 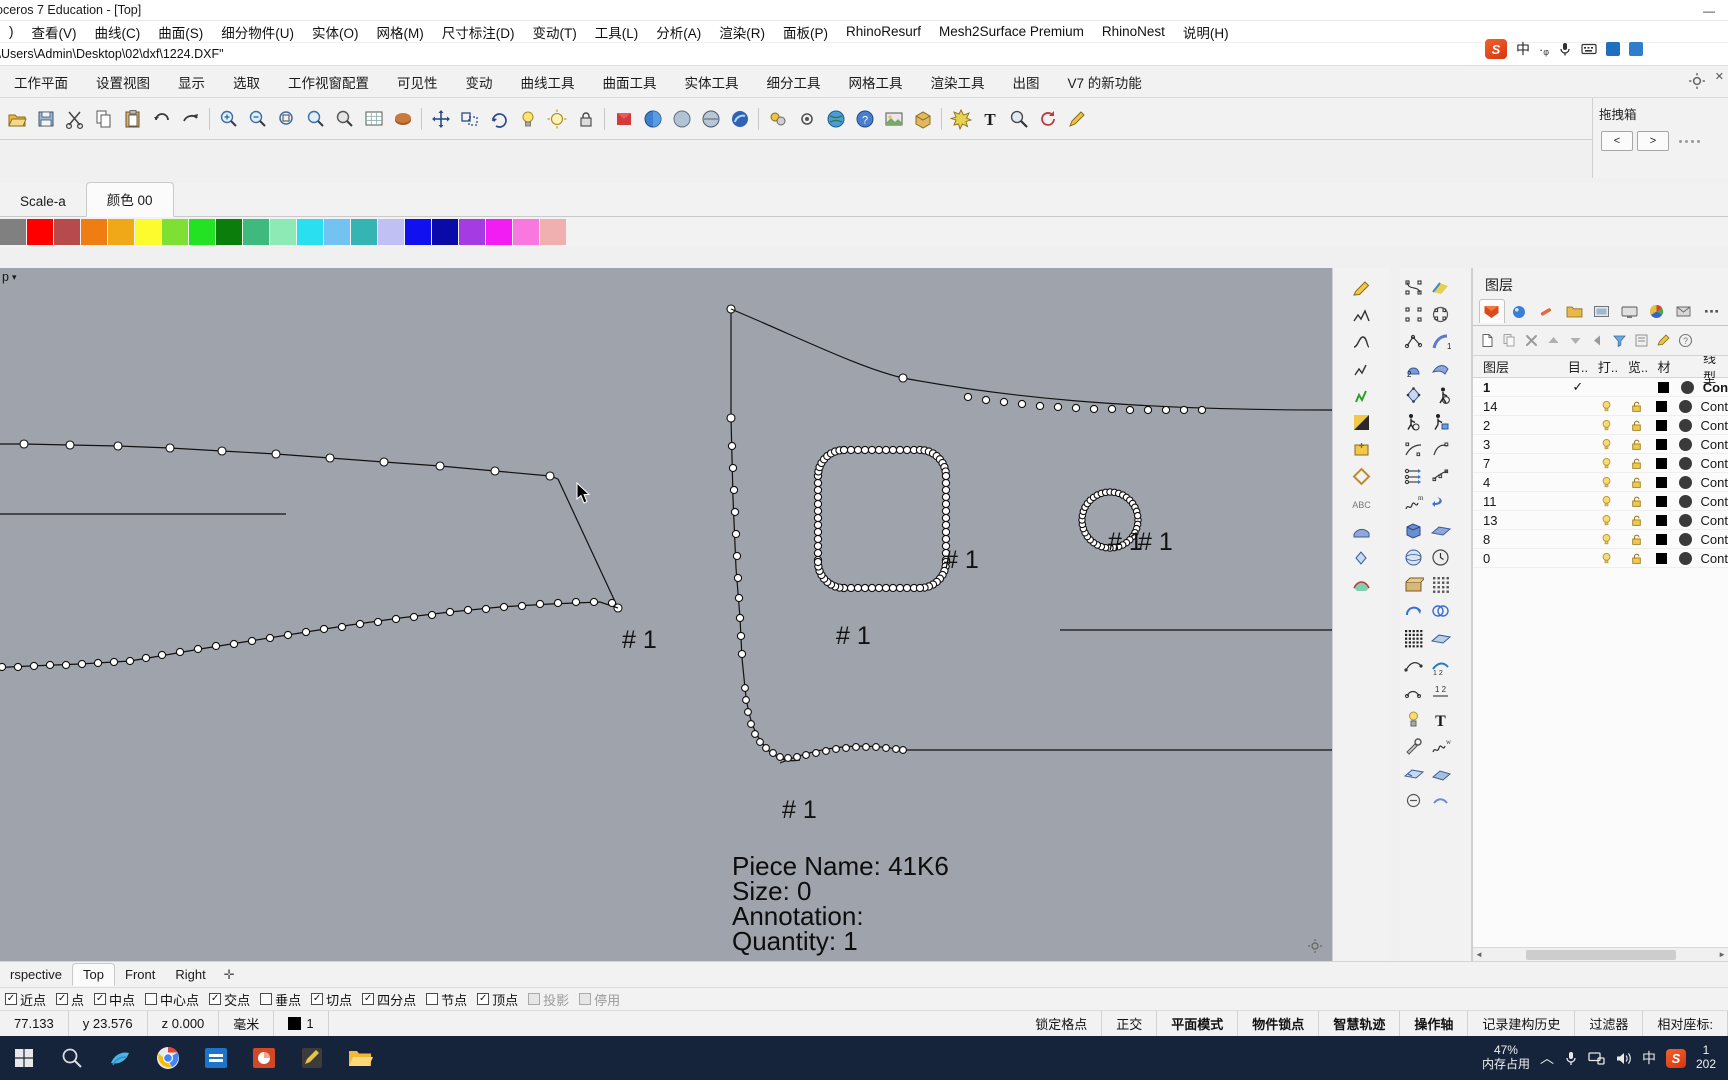 I want to click on menu-item-2: 曲线(C), so click(x=118, y=32).